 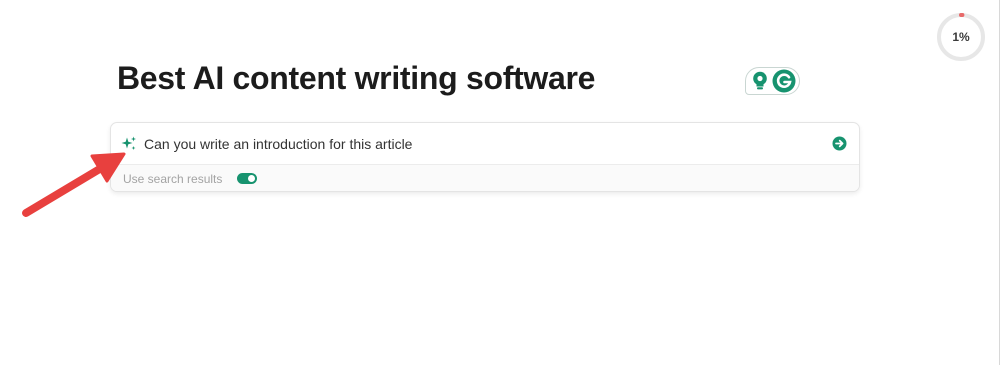 I want to click on search-results-label: Use search results, so click(x=173, y=179).